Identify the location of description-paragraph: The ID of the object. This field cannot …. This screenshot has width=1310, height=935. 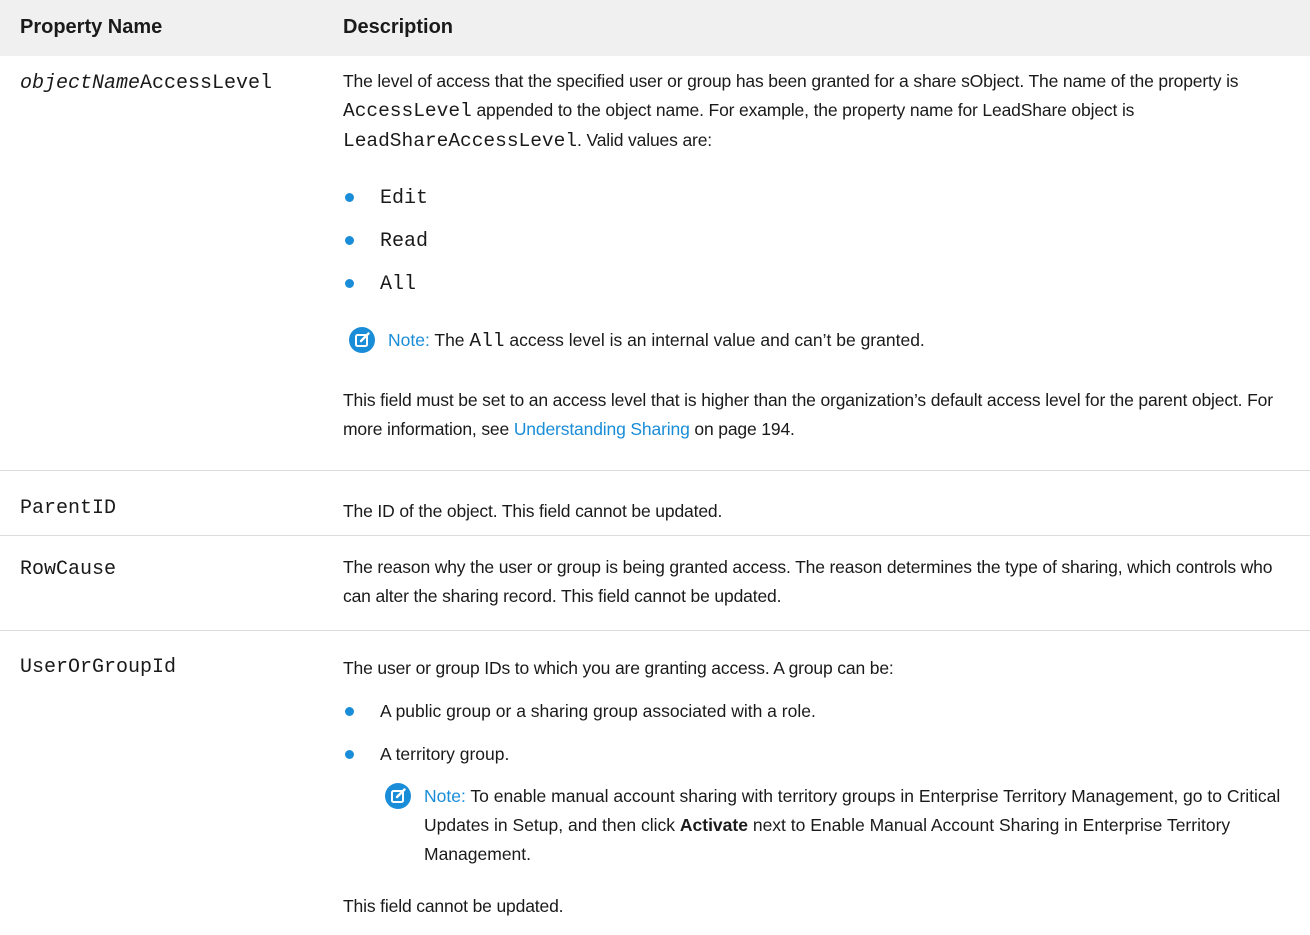
(533, 511).